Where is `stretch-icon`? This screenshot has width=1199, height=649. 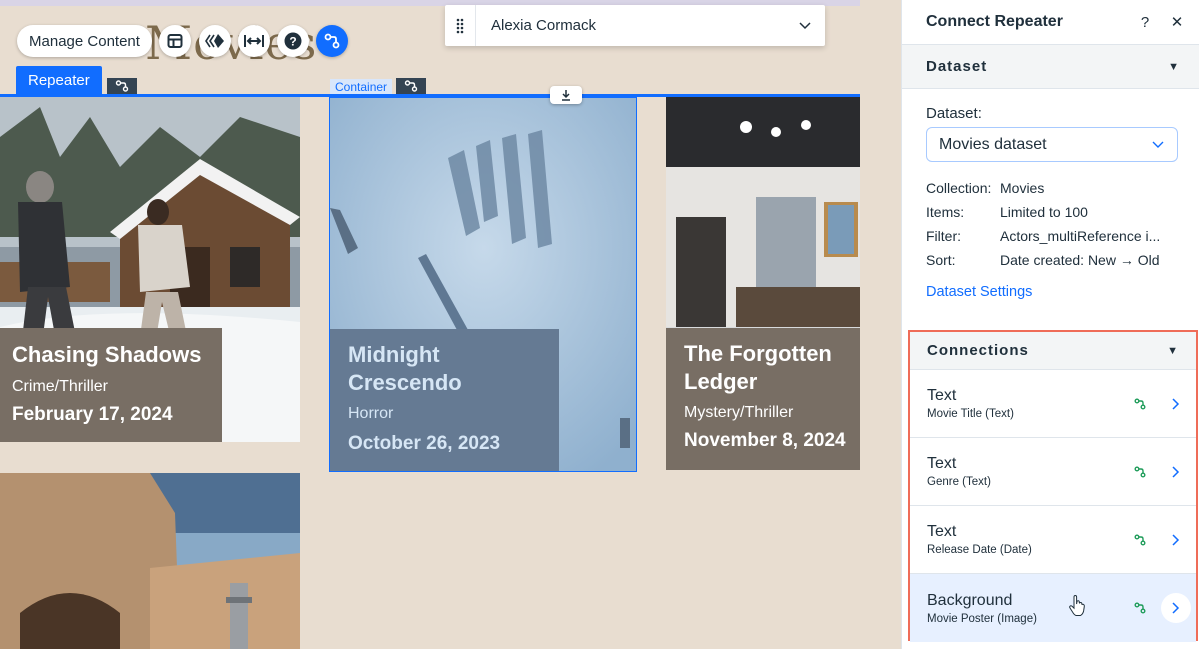
stretch-icon is located at coordinates (254, 41).